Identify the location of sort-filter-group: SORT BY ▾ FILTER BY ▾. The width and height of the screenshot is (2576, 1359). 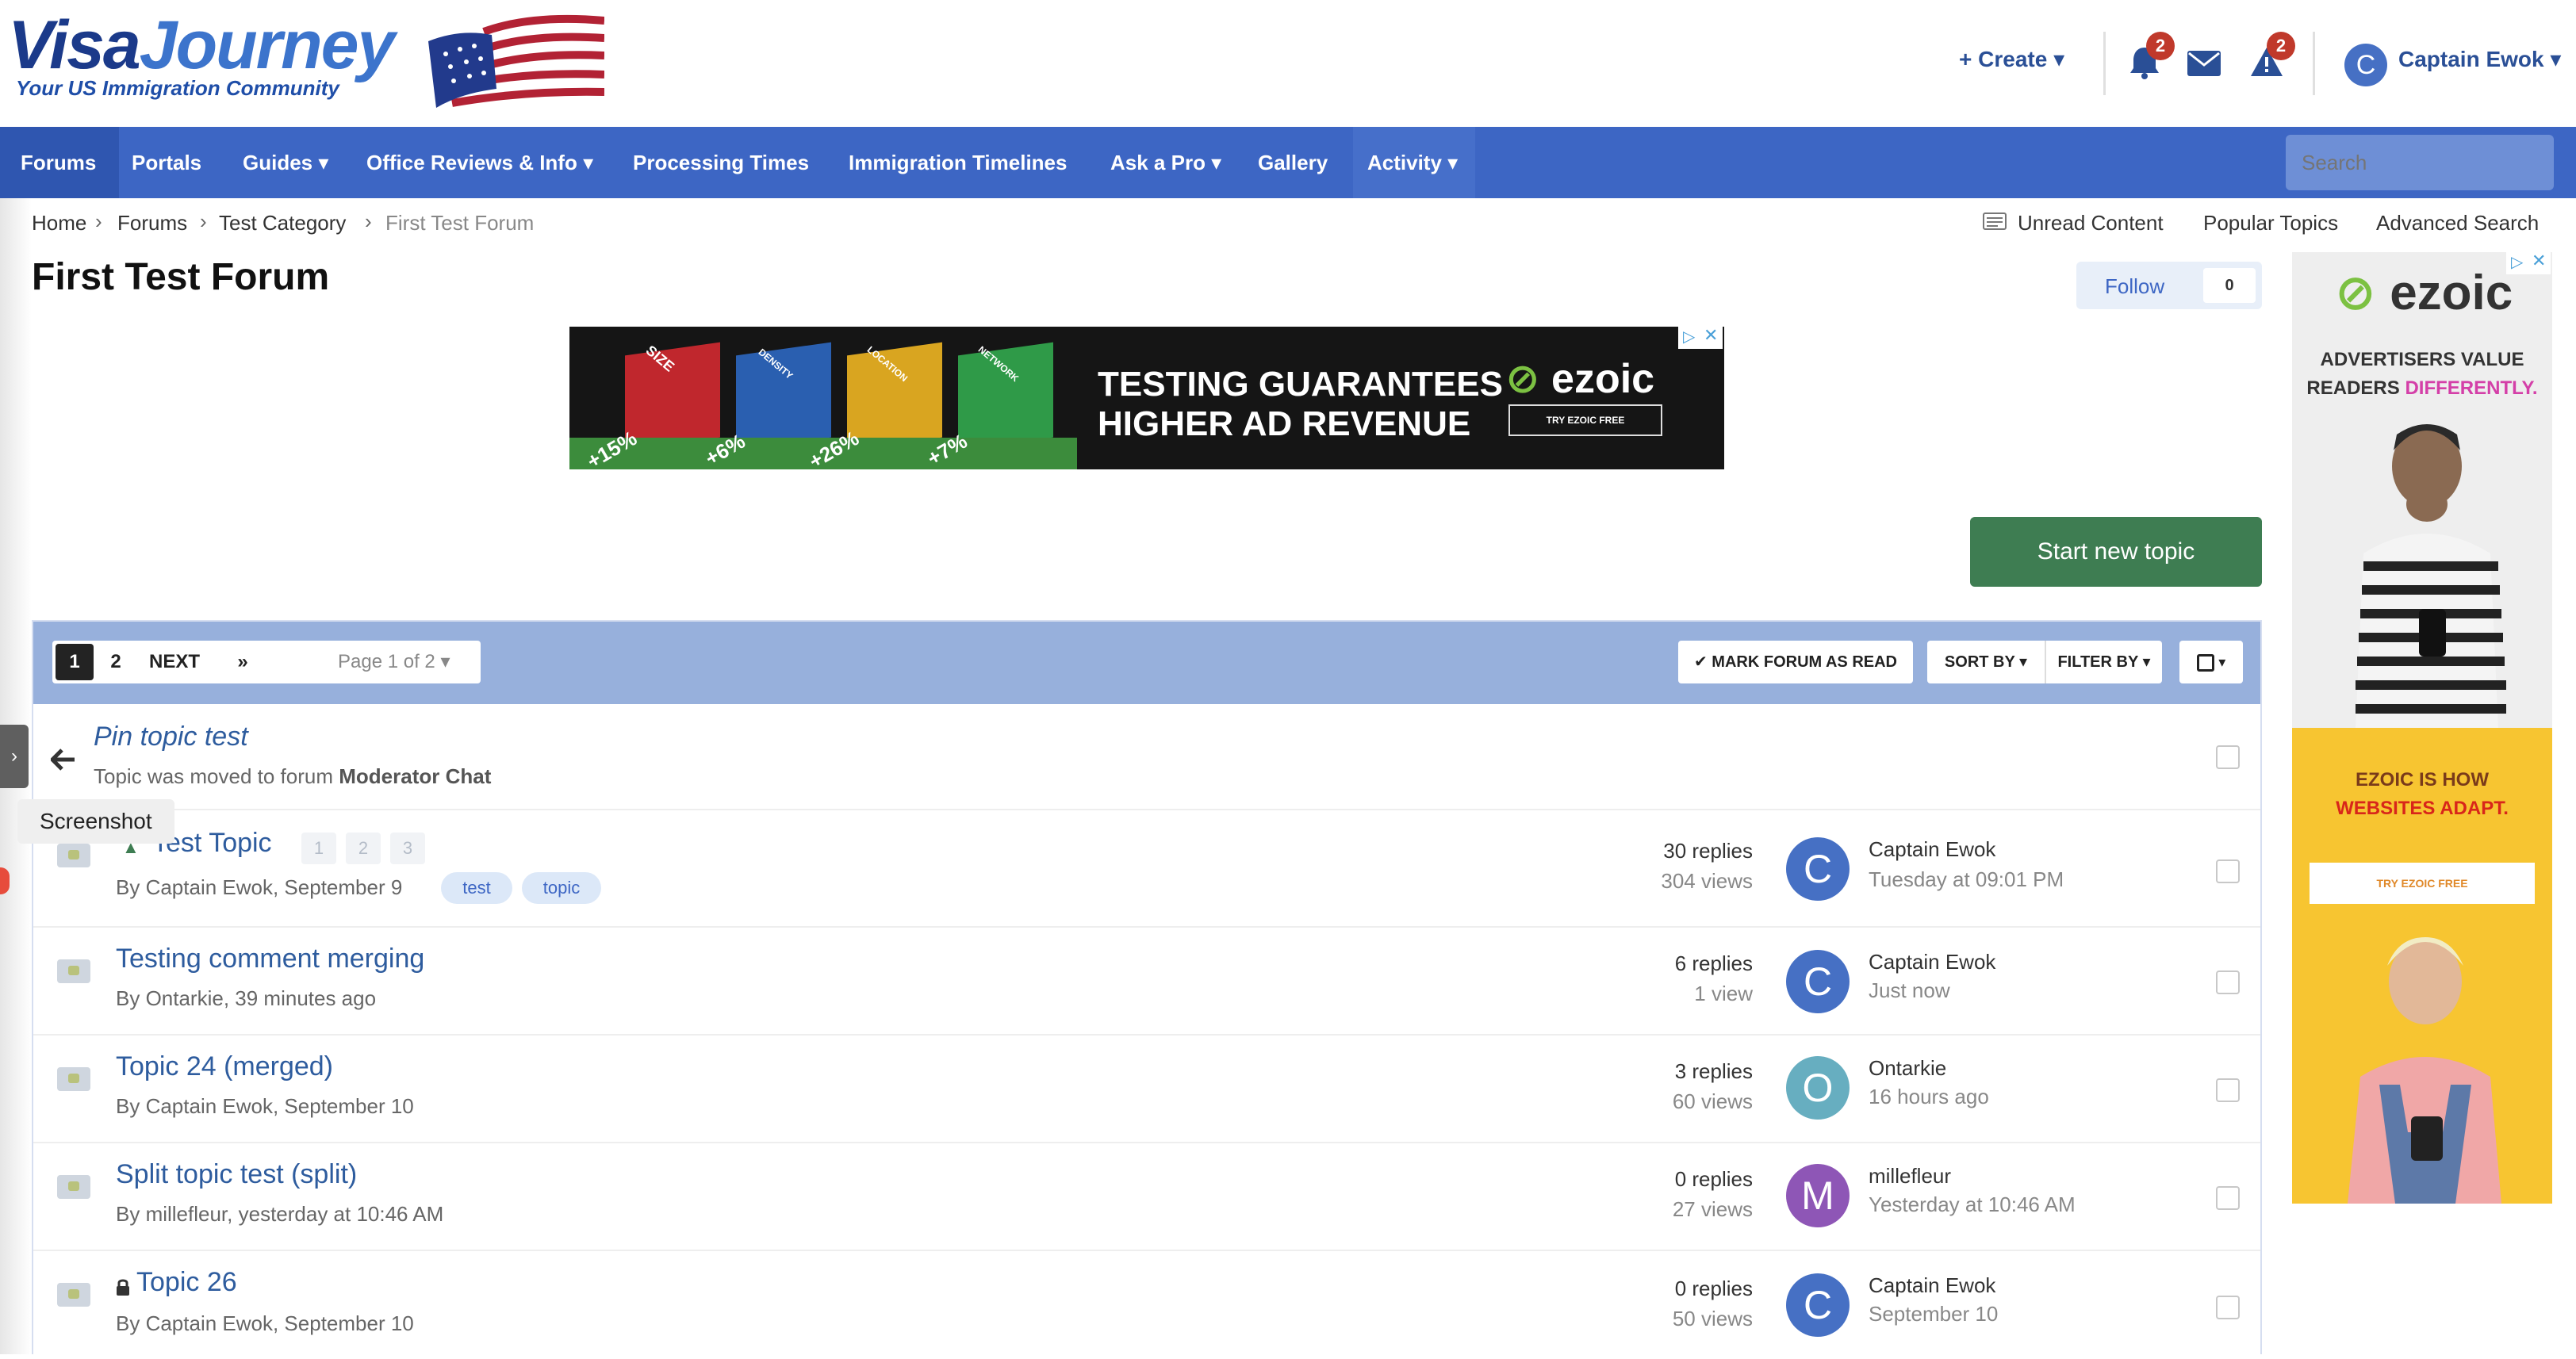
(2044, 662).